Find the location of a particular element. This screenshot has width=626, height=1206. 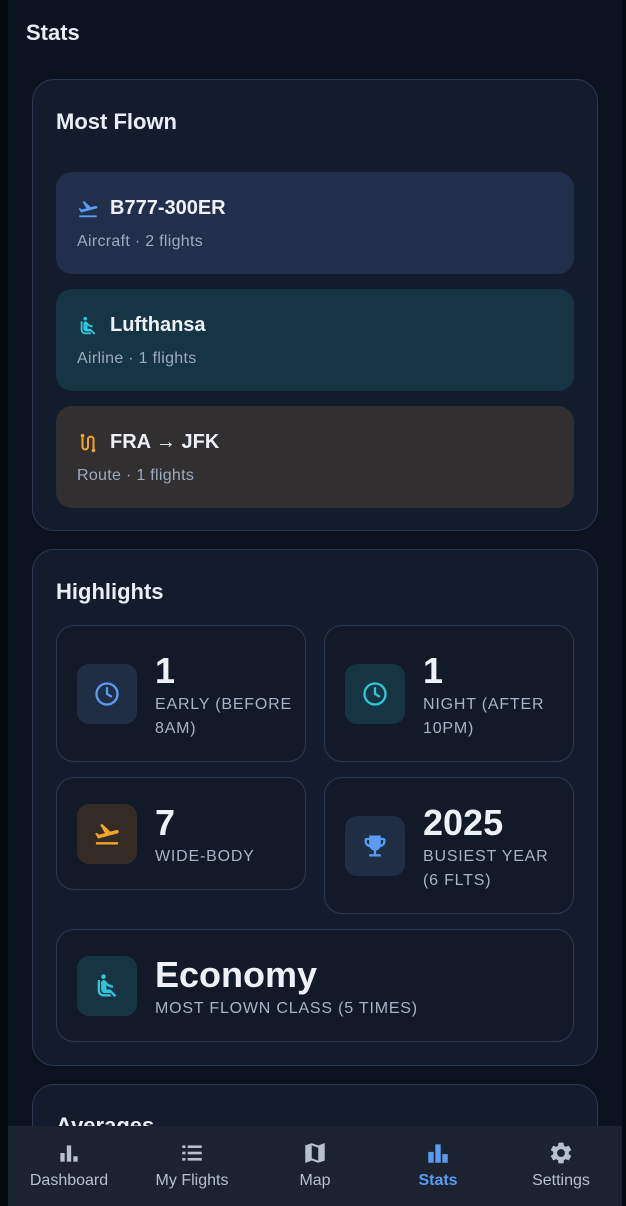

highlight-class: Economy MOST FLOWN CLASS (5 TIMES) is located at coordinates (315, 985).